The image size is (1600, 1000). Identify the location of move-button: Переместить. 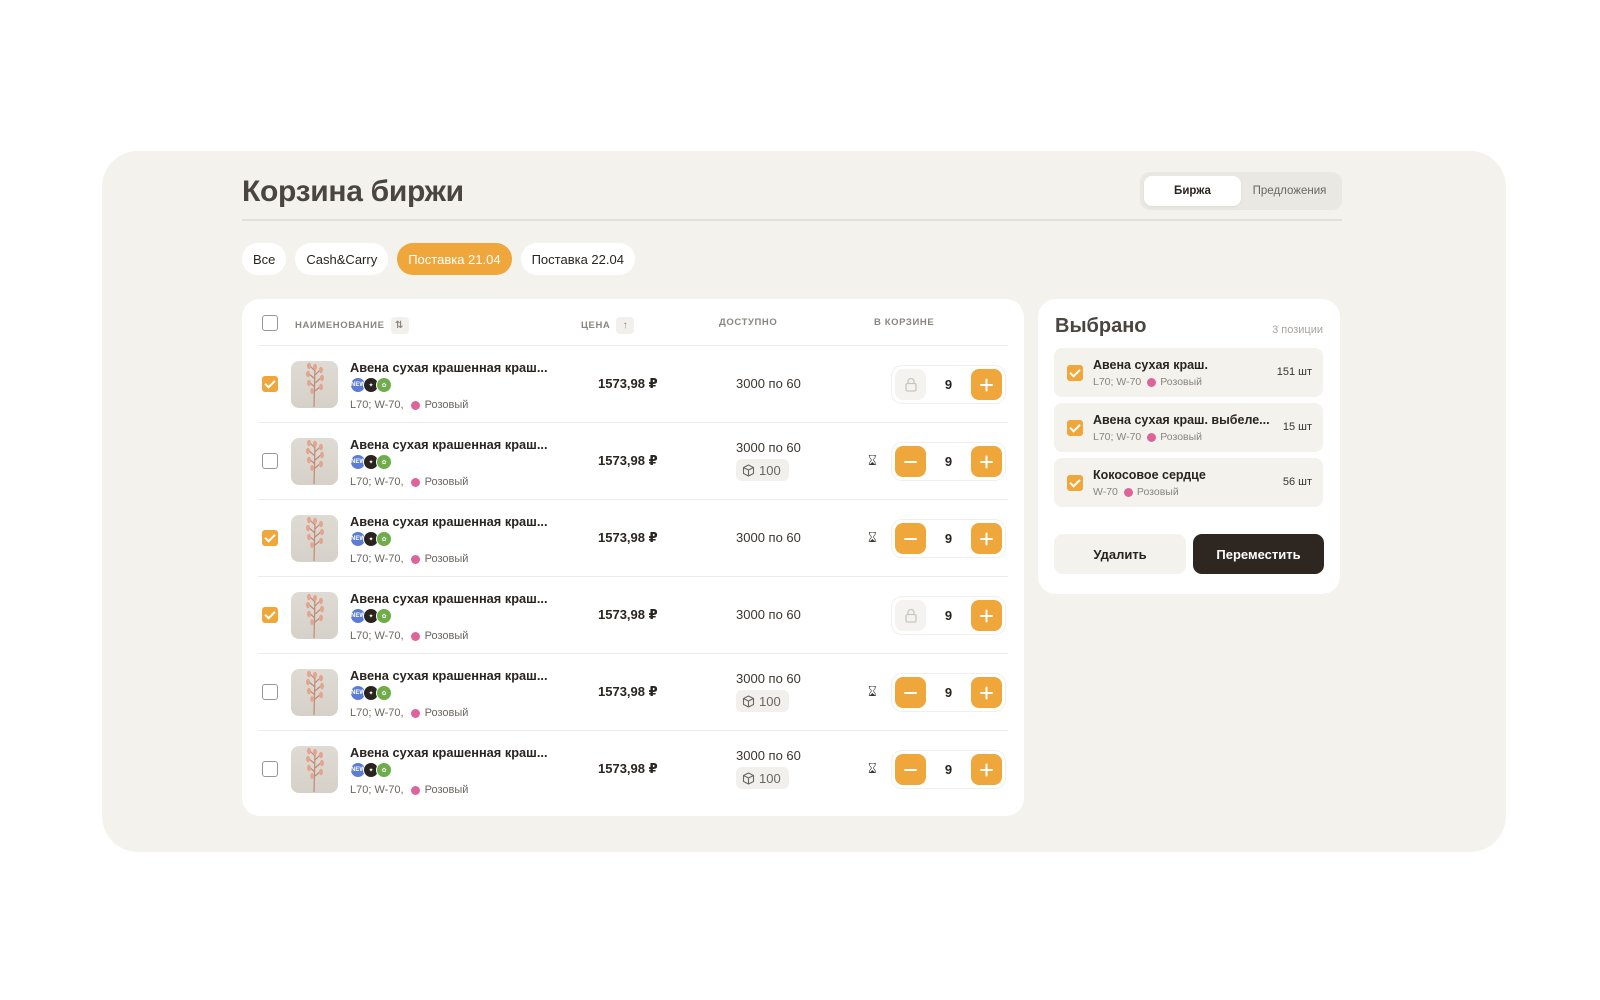
(1258, 554).